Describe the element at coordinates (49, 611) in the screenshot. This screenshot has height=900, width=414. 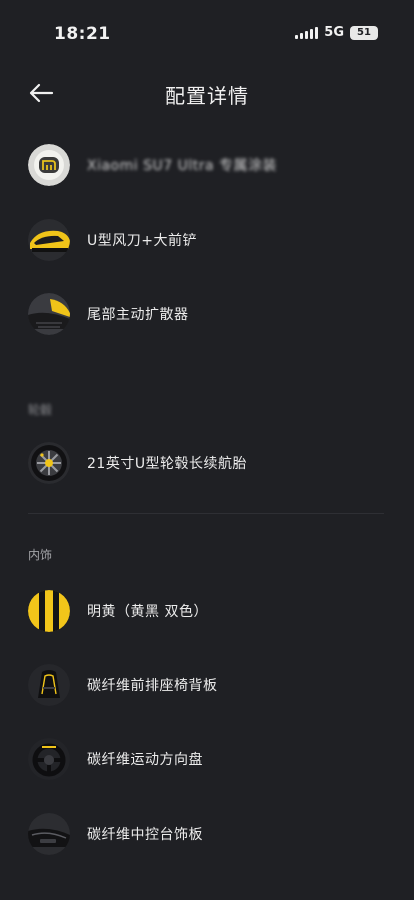
I see `yellow-black-color-swatch` at that location.